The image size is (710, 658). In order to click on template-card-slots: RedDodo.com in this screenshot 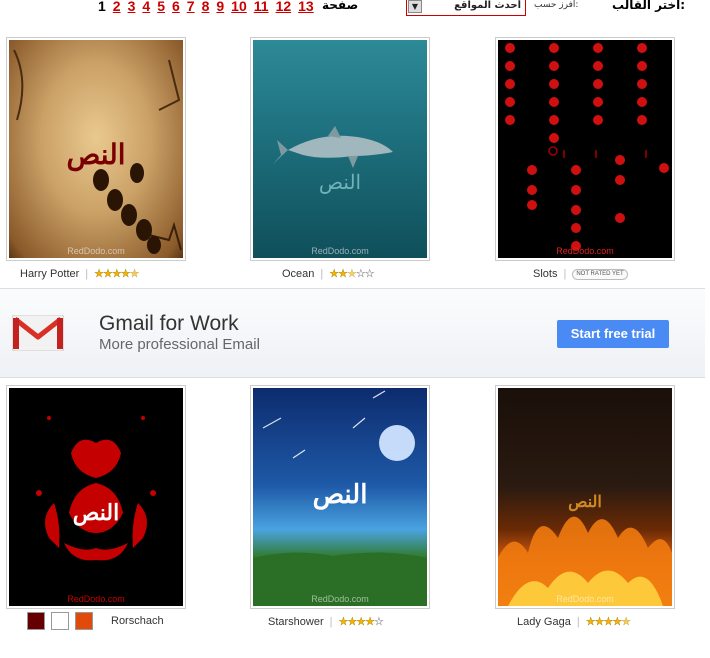, I will do `click(585, 149)`.